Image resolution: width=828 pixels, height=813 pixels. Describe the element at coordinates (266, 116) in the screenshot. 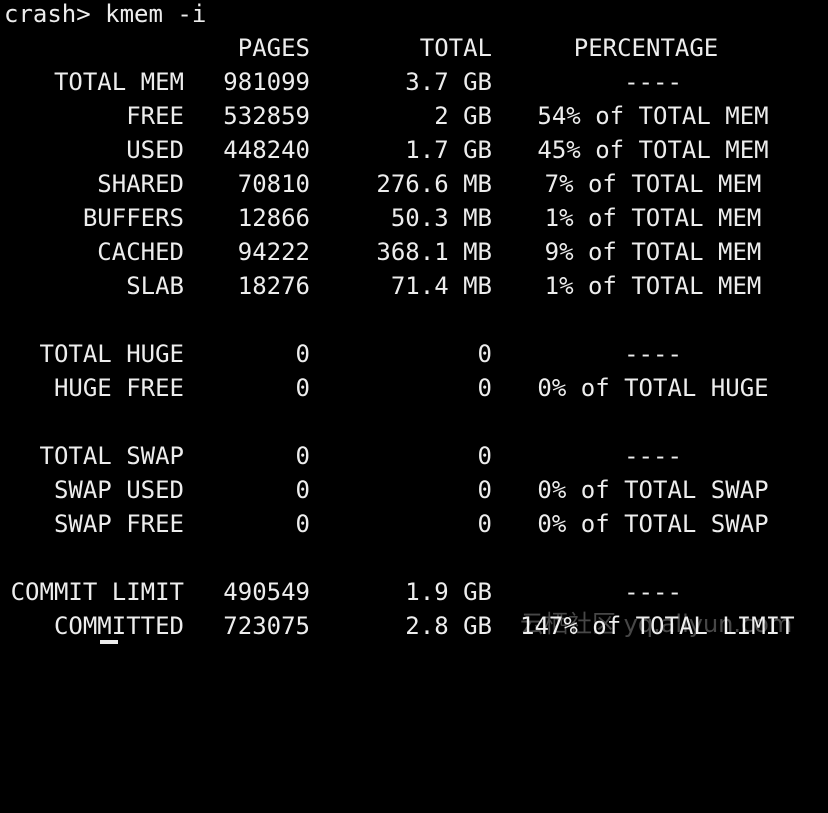

I see `row-pages: 532859` at that location.